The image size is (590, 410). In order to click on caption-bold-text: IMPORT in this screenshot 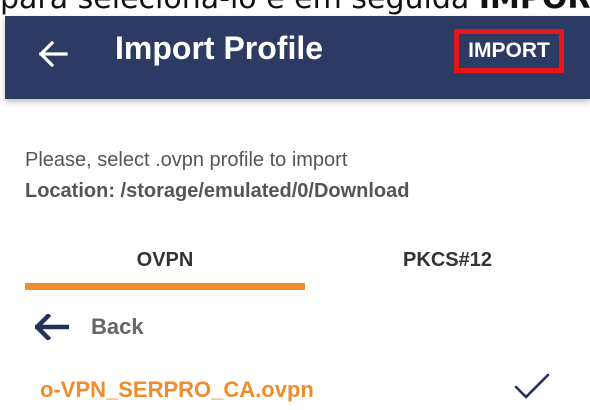, I will do `click(534, 8)`.